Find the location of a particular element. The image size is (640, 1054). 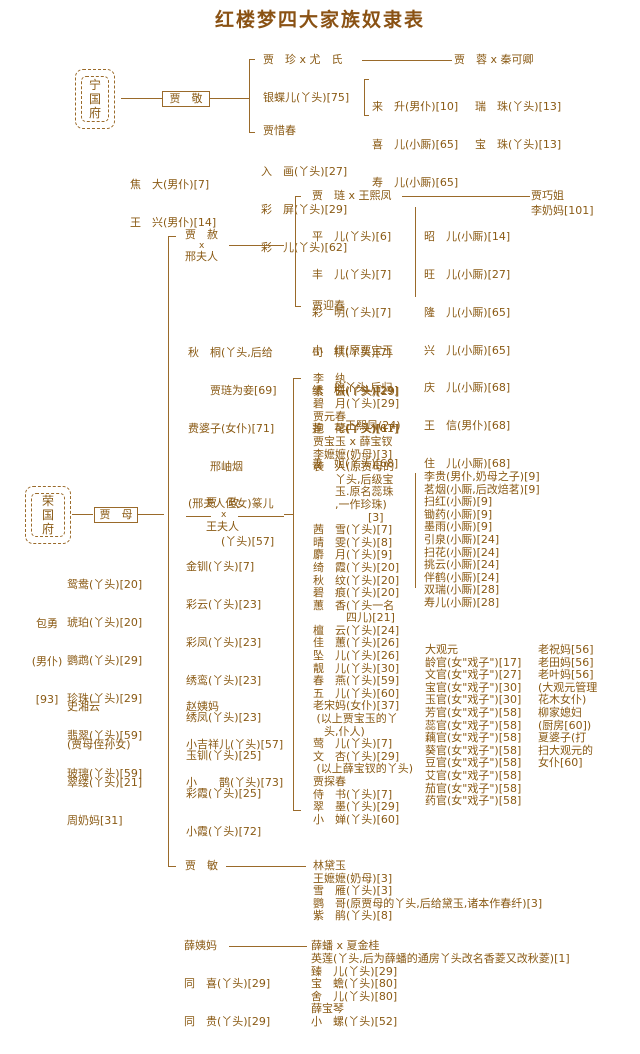

list-item: 费婆子(女仆)[71] is located at coordinates (231, 428).